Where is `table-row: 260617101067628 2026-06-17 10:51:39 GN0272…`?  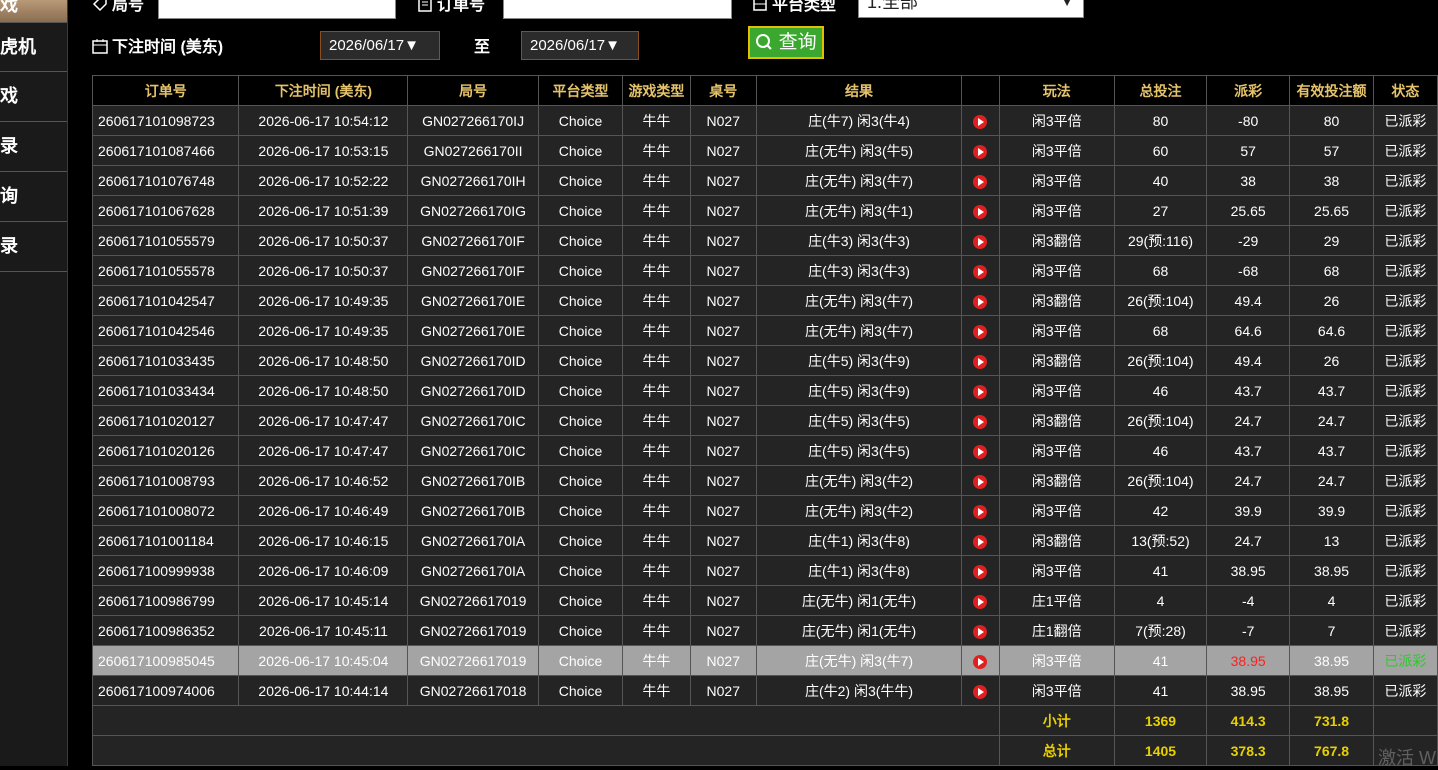
table-row: 260617101067628 2026-06-17 10:51:39 GN0272… is located at coordinates (764, 210).